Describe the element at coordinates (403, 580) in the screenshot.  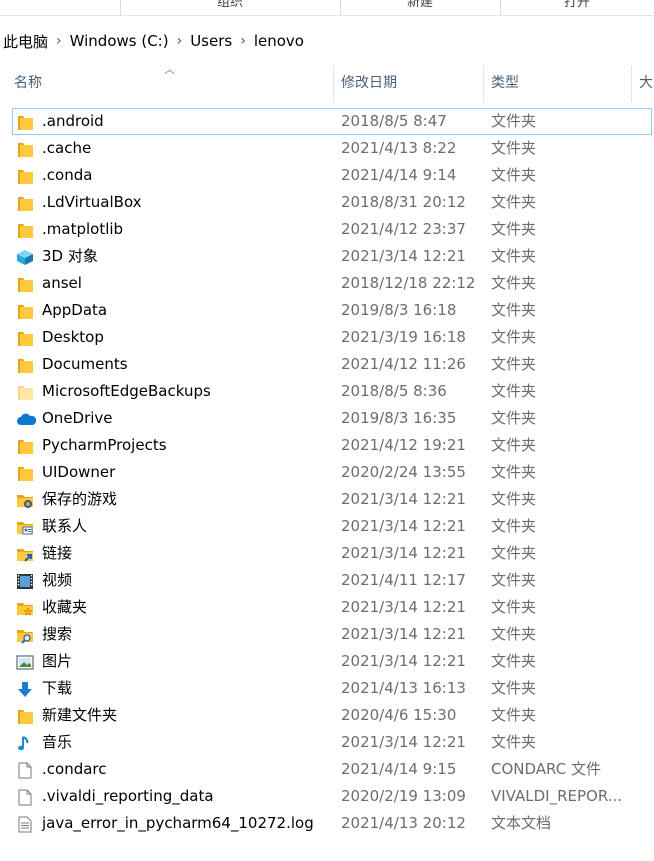
I see `file-modified-date: 2021/4/11 12:17` at that location.